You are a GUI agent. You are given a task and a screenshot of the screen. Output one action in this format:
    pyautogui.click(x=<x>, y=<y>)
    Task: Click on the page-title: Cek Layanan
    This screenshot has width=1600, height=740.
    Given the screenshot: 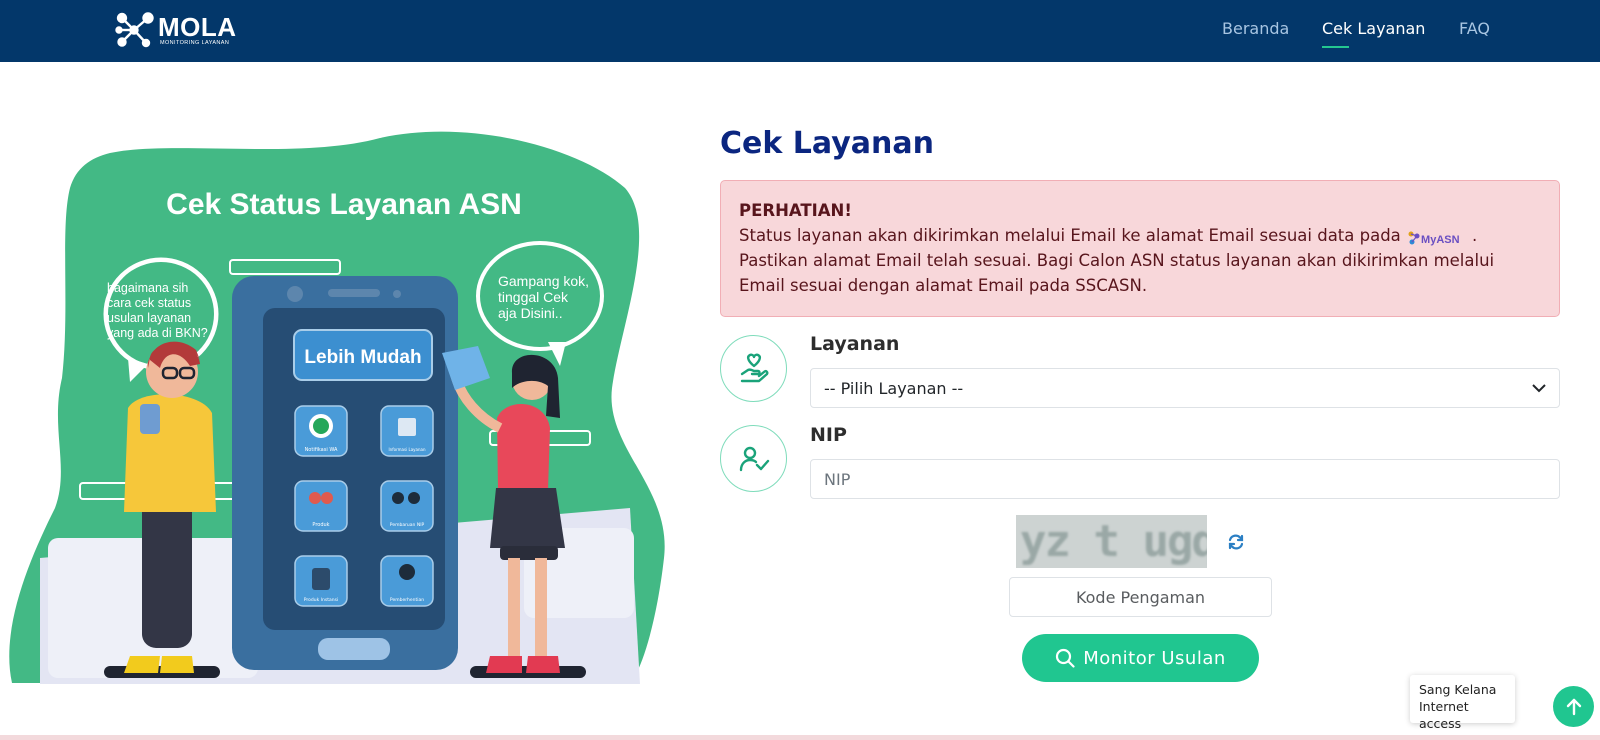 What is the action you would take?
    pyautogui.click(x=827, y=143)
    